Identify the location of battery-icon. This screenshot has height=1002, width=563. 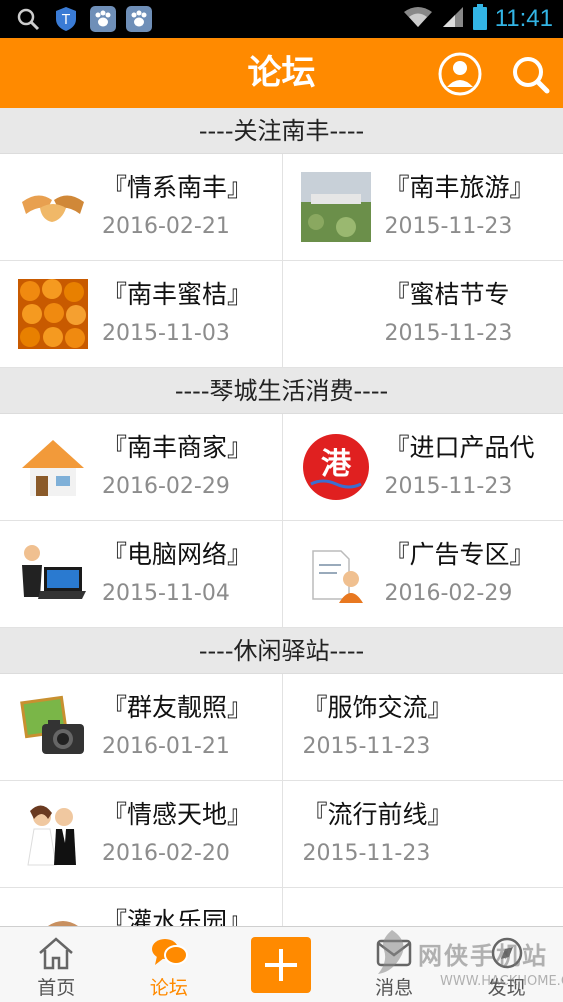
(479, 19).